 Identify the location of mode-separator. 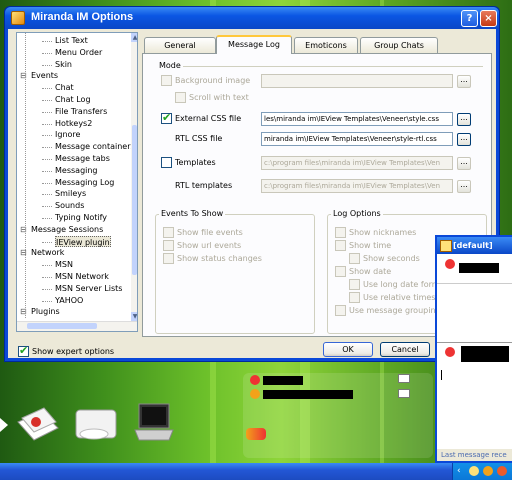
(333, 66).